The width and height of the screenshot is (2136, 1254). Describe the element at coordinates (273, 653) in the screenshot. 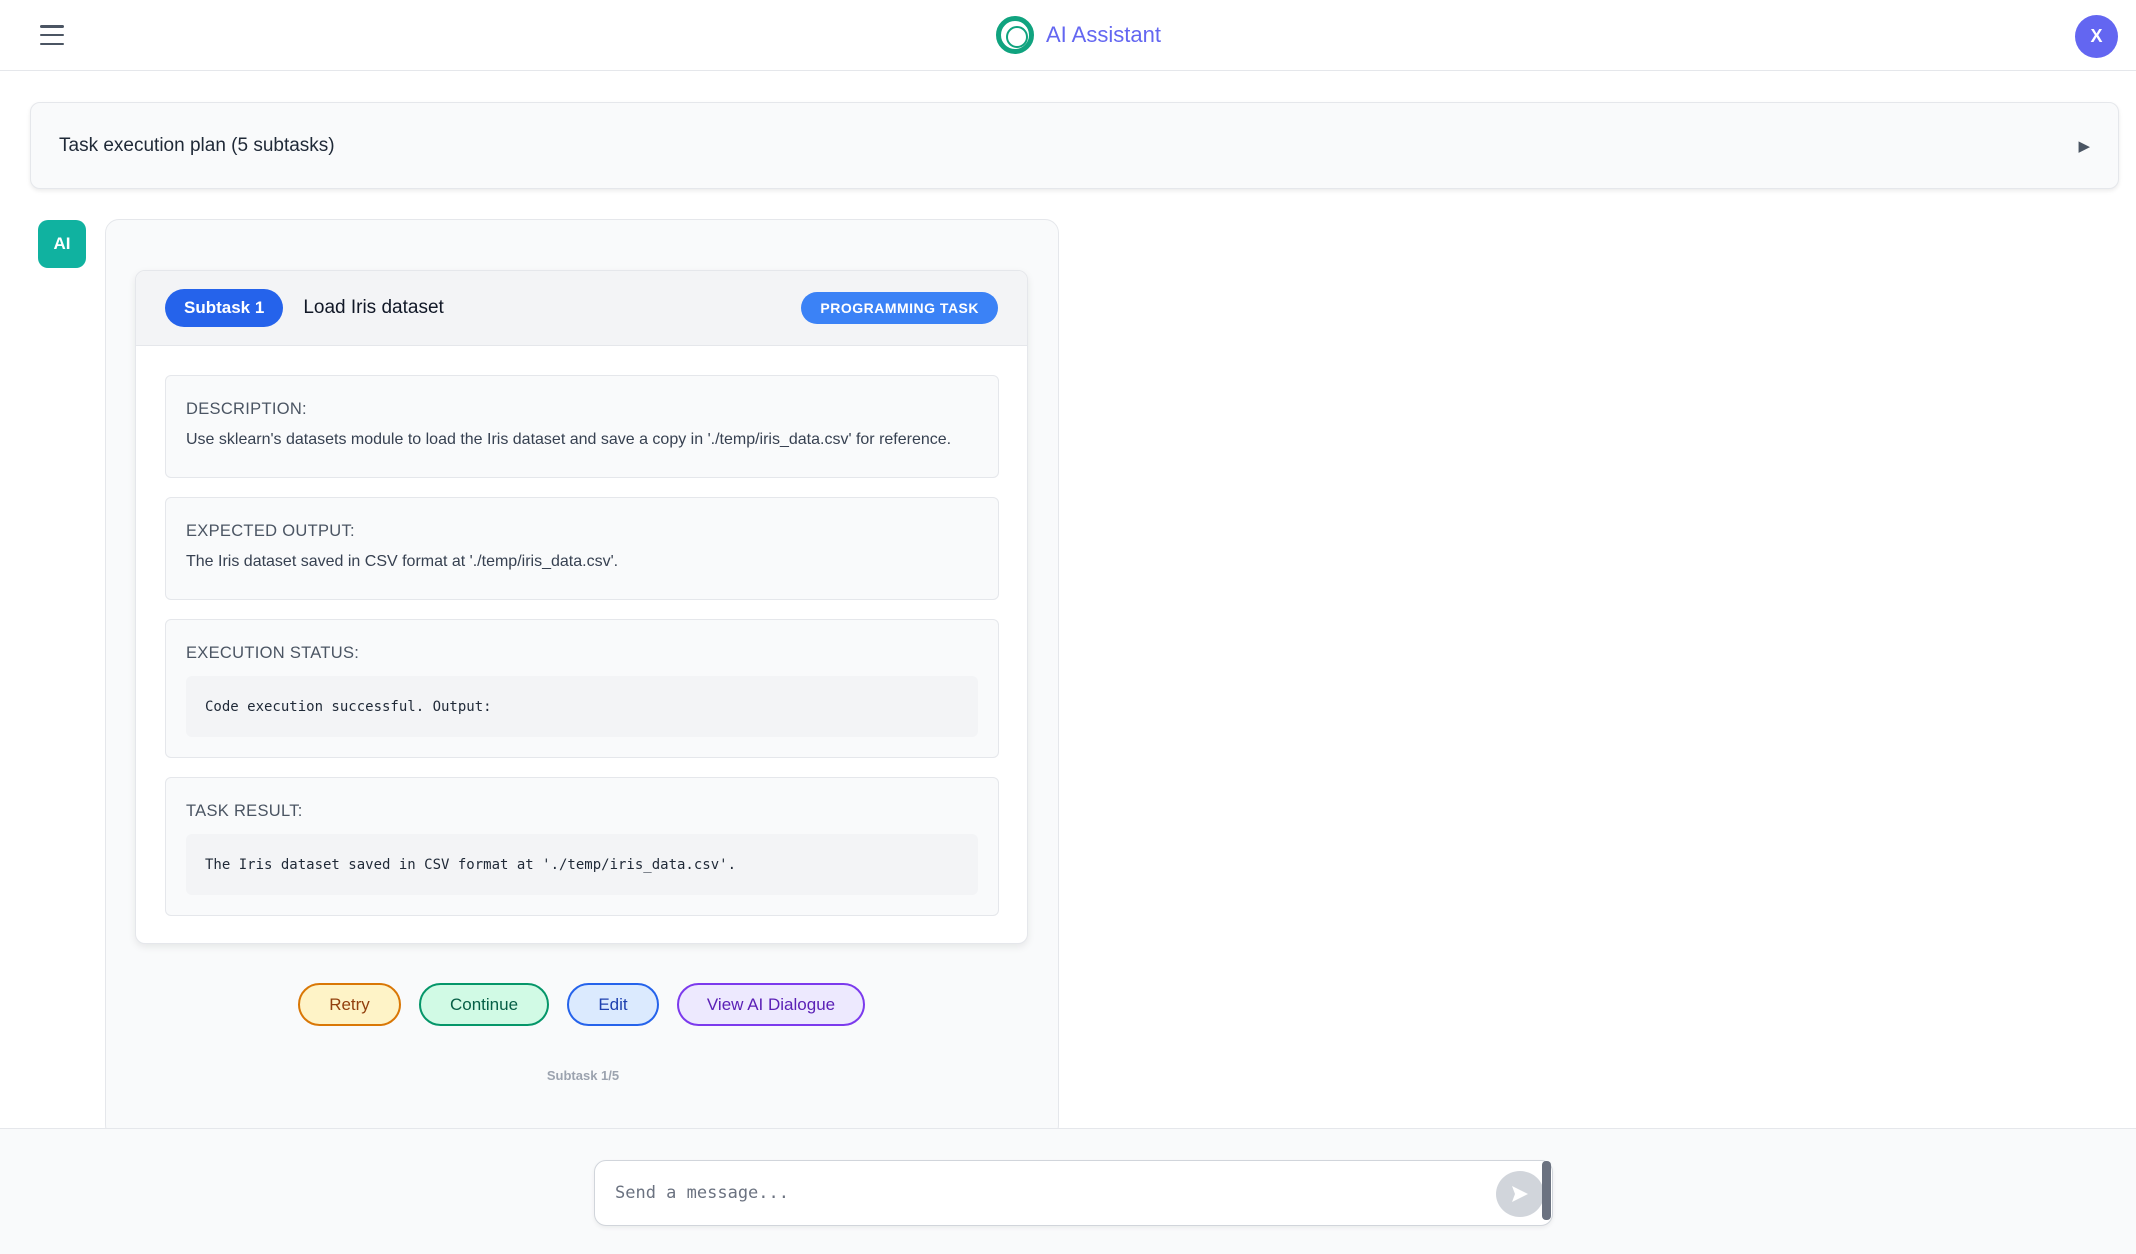

I see `execution-status-label: EXECUTION STATUS:` at that location.